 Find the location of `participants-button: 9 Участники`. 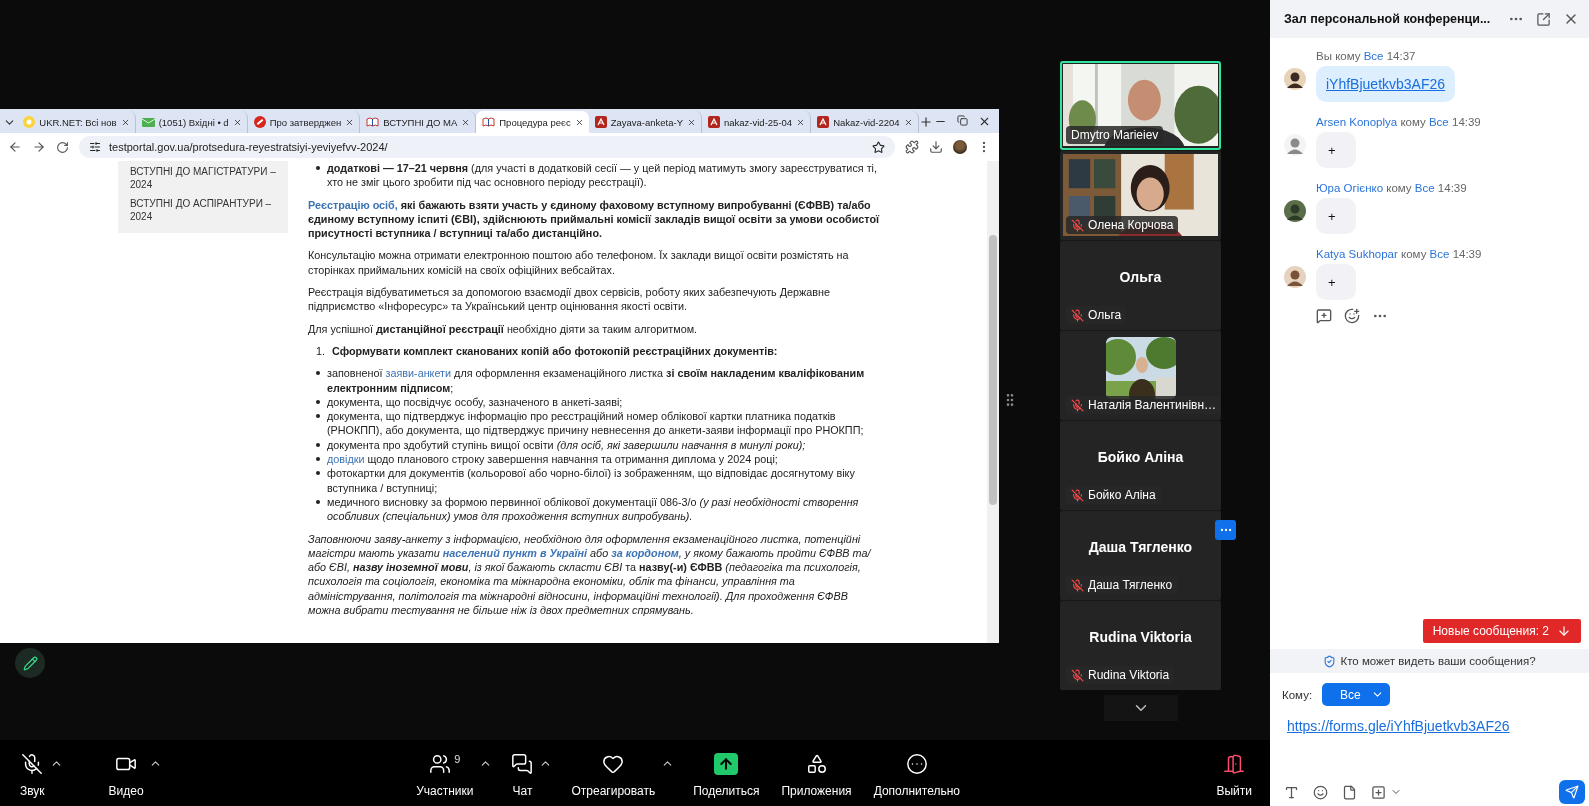

participants-button: 9 Участники is located at coordinates (445, 773).